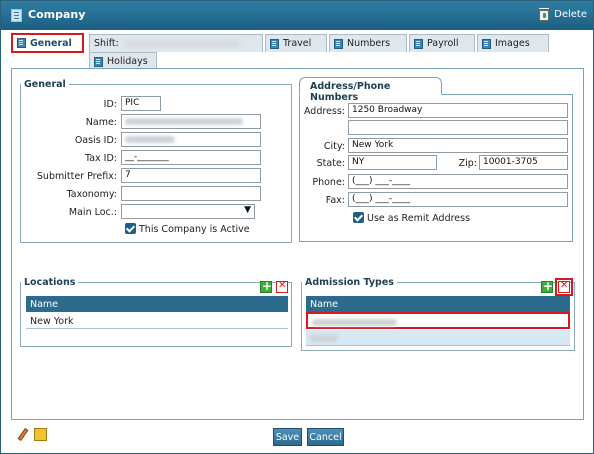  What do you see at coordinates (91, 194) in the screenshot?
I see `taxonomy-label: Taxonomy:` at bounding box center [91, 194].